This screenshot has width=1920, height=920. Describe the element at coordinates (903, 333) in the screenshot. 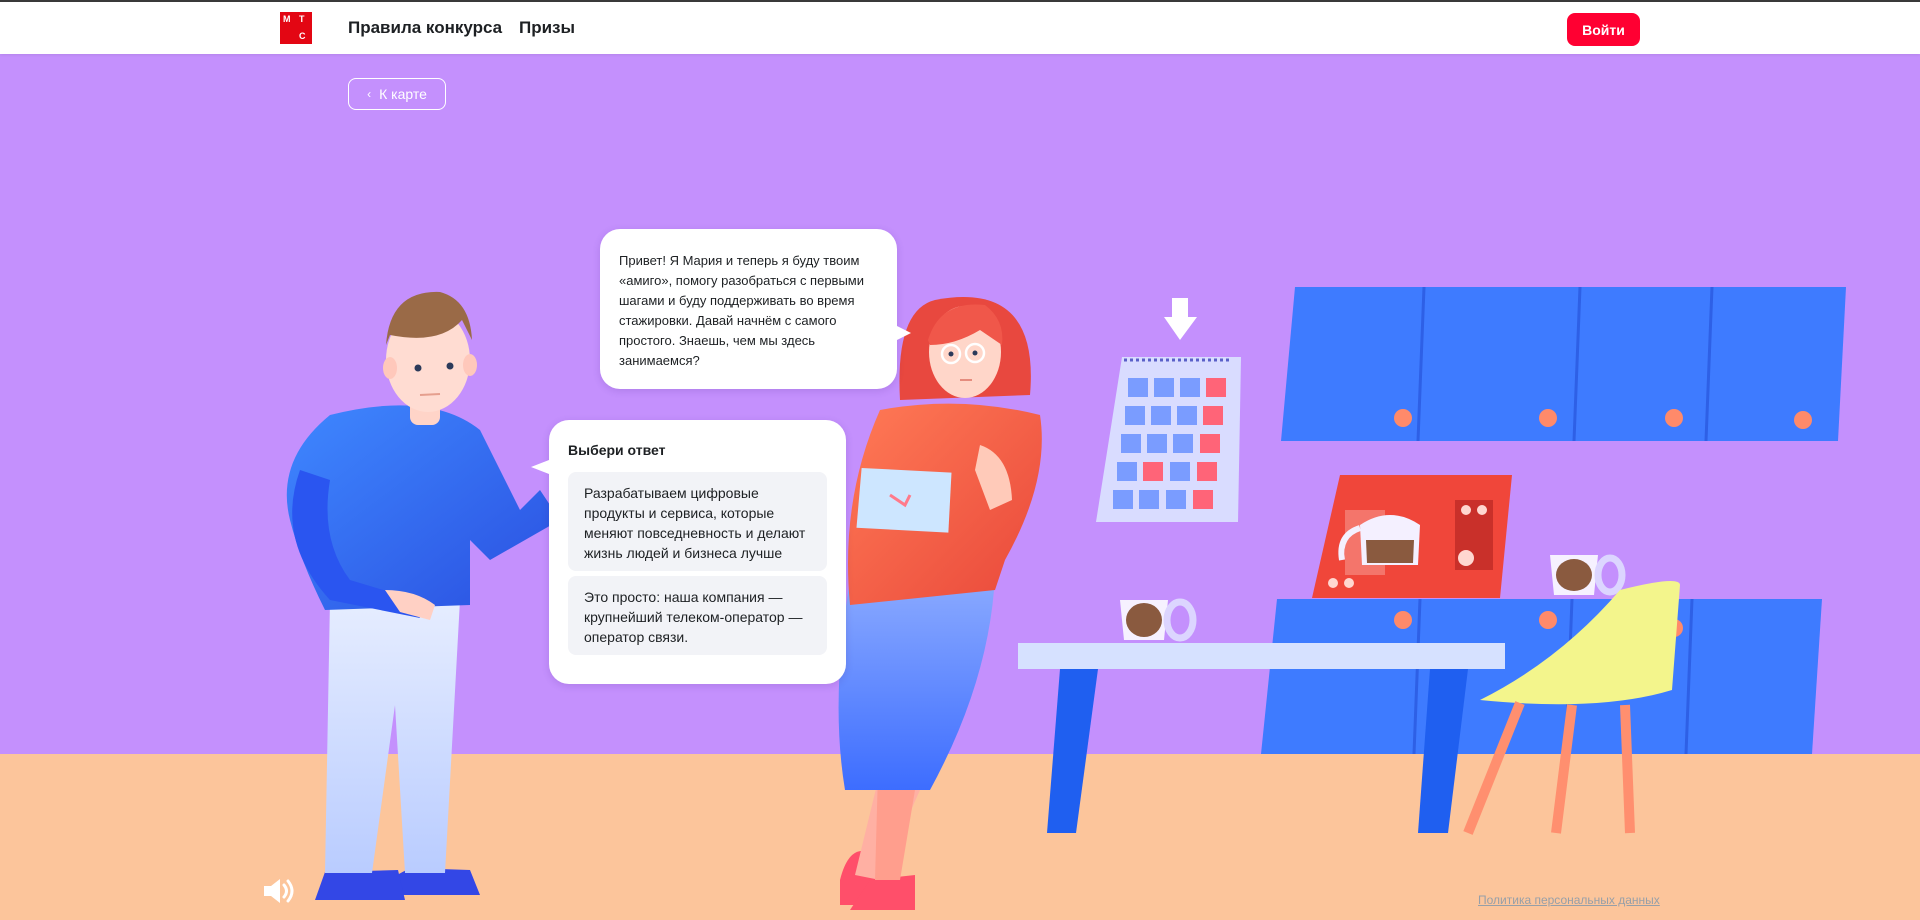

I see `speech-bubble-tail` at that location.